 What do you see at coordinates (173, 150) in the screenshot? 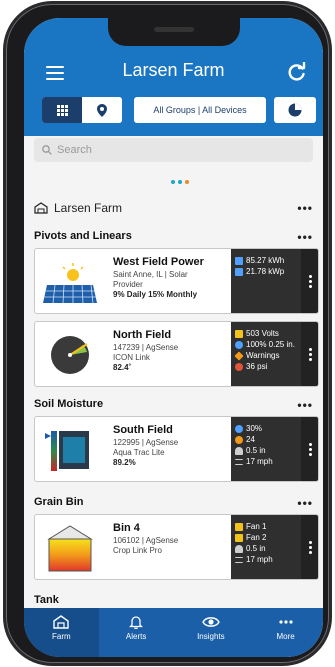
I see `search-bar: Search` at bounding box center [173, 150].